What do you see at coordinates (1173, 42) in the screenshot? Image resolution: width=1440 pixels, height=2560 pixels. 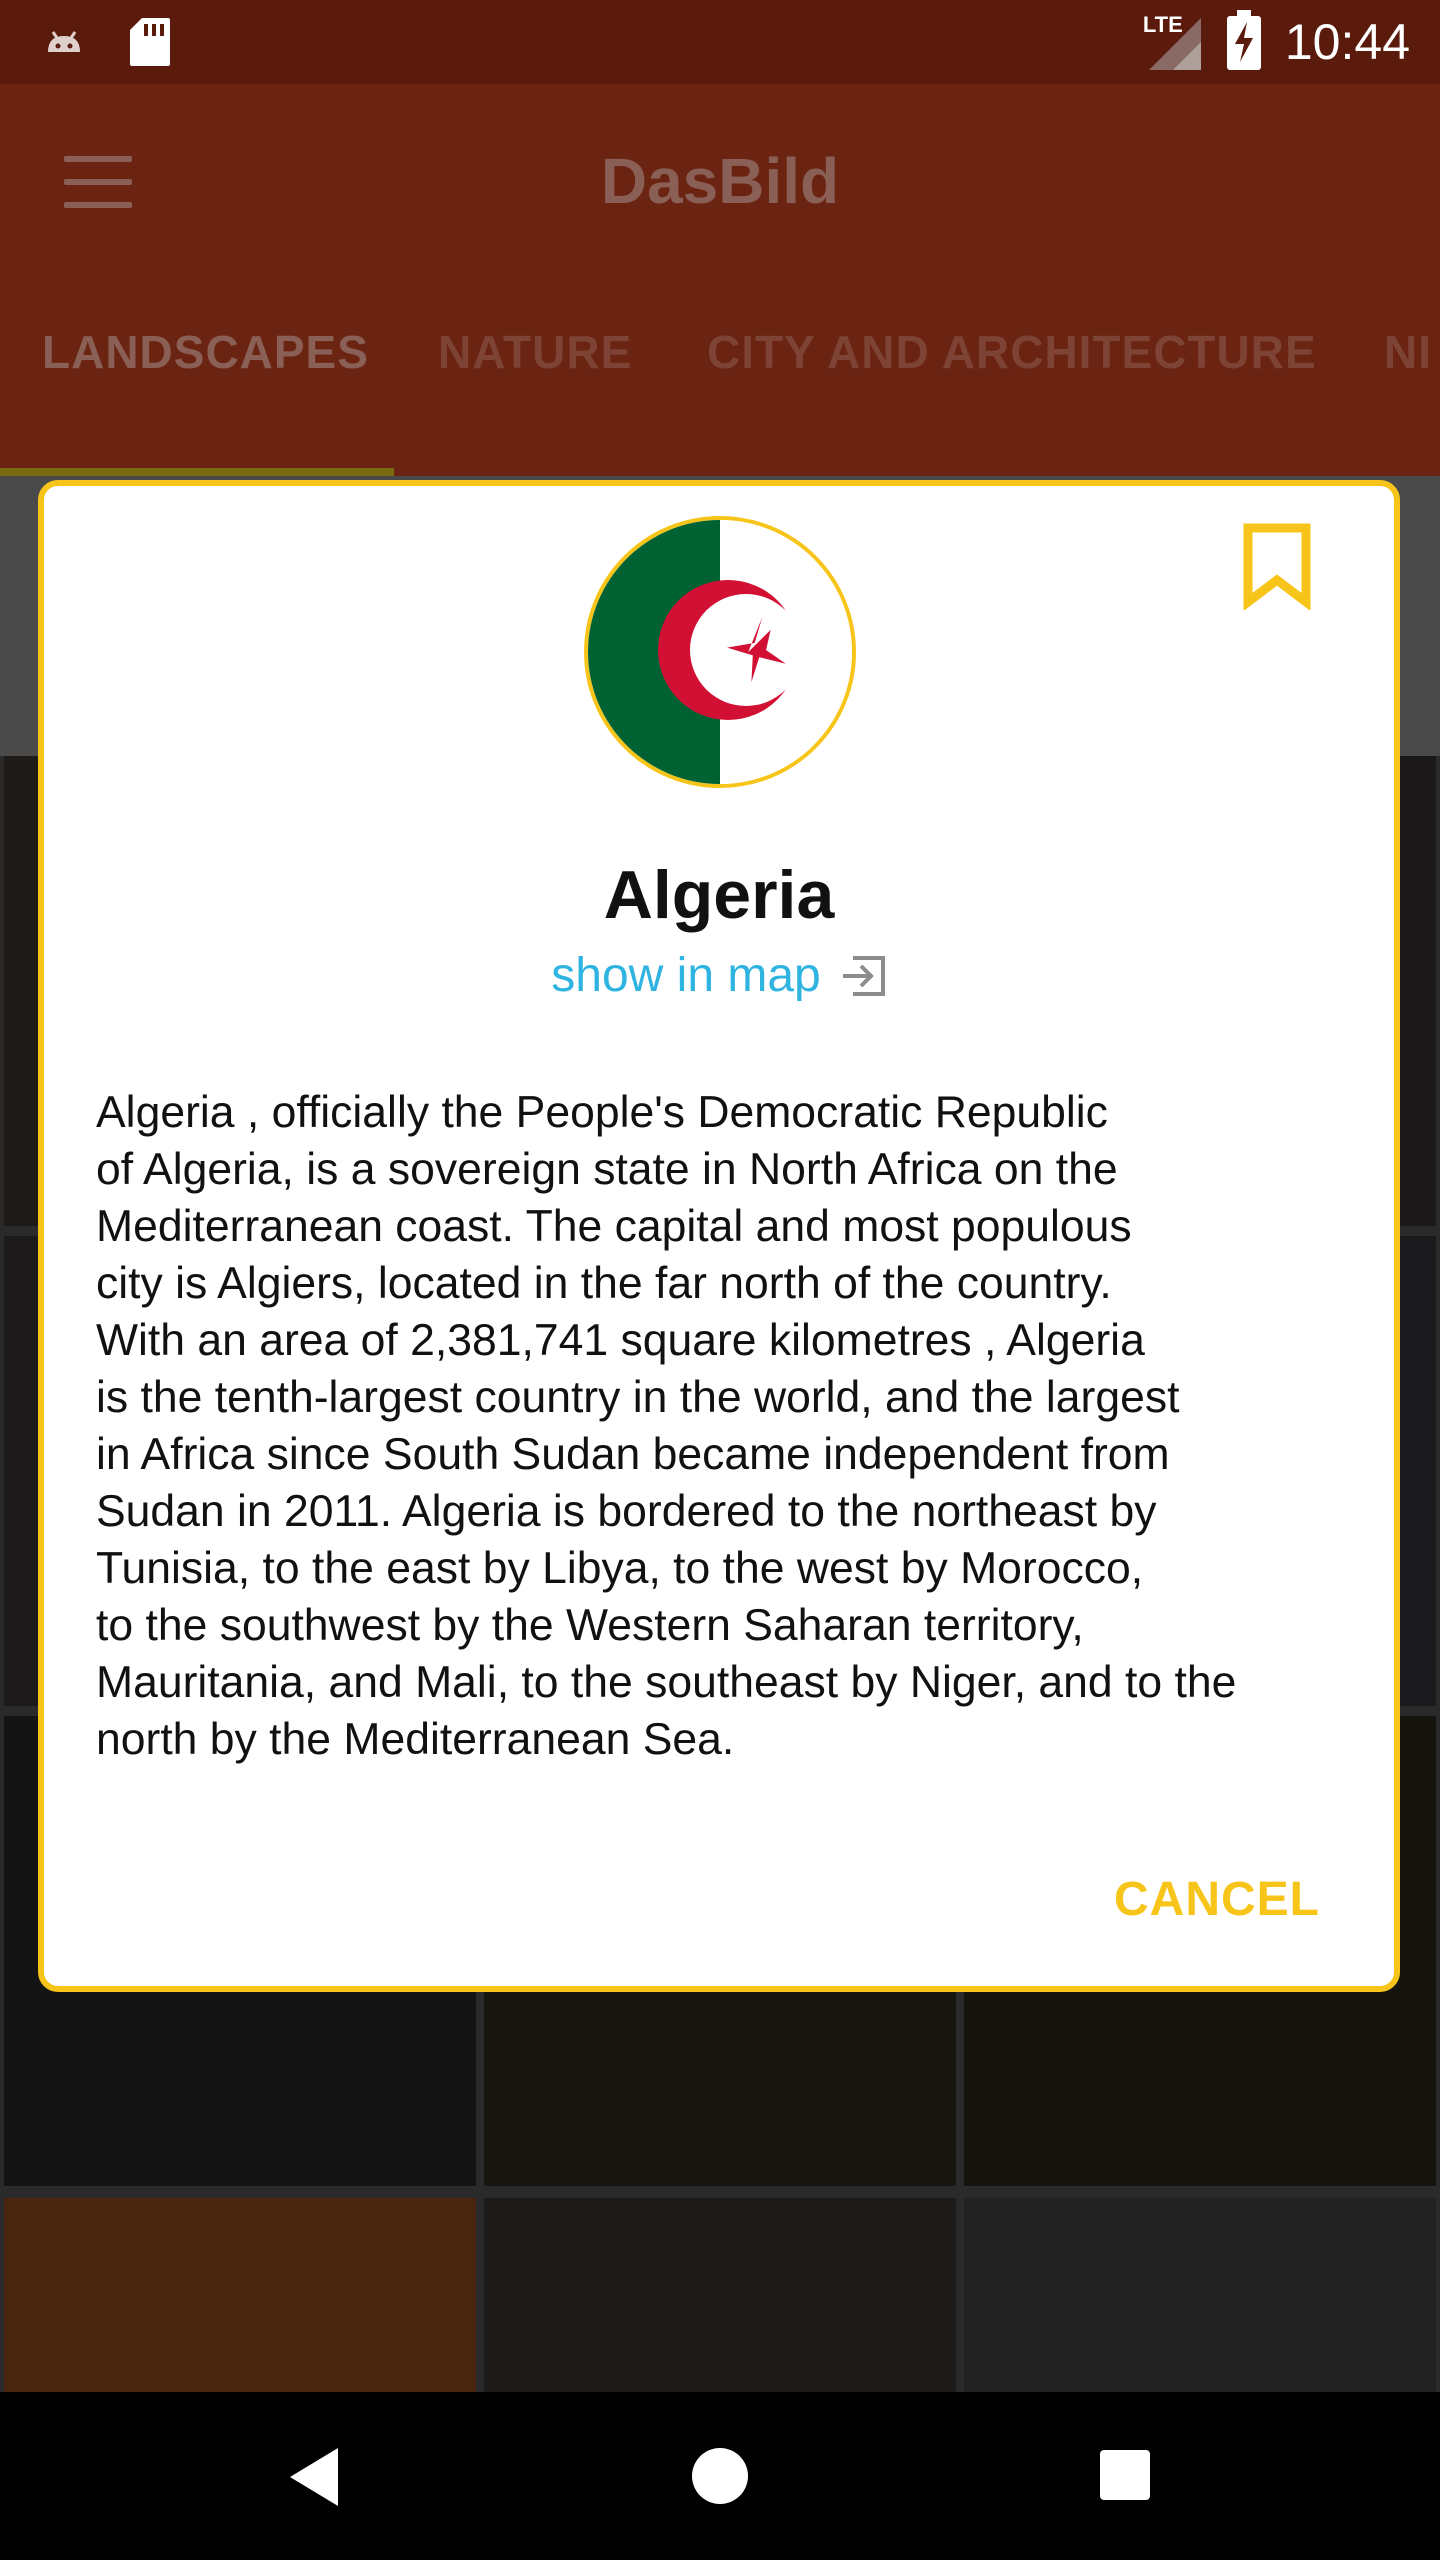 I see `signal-icon: LTE` at bounding box center [1173, 42].